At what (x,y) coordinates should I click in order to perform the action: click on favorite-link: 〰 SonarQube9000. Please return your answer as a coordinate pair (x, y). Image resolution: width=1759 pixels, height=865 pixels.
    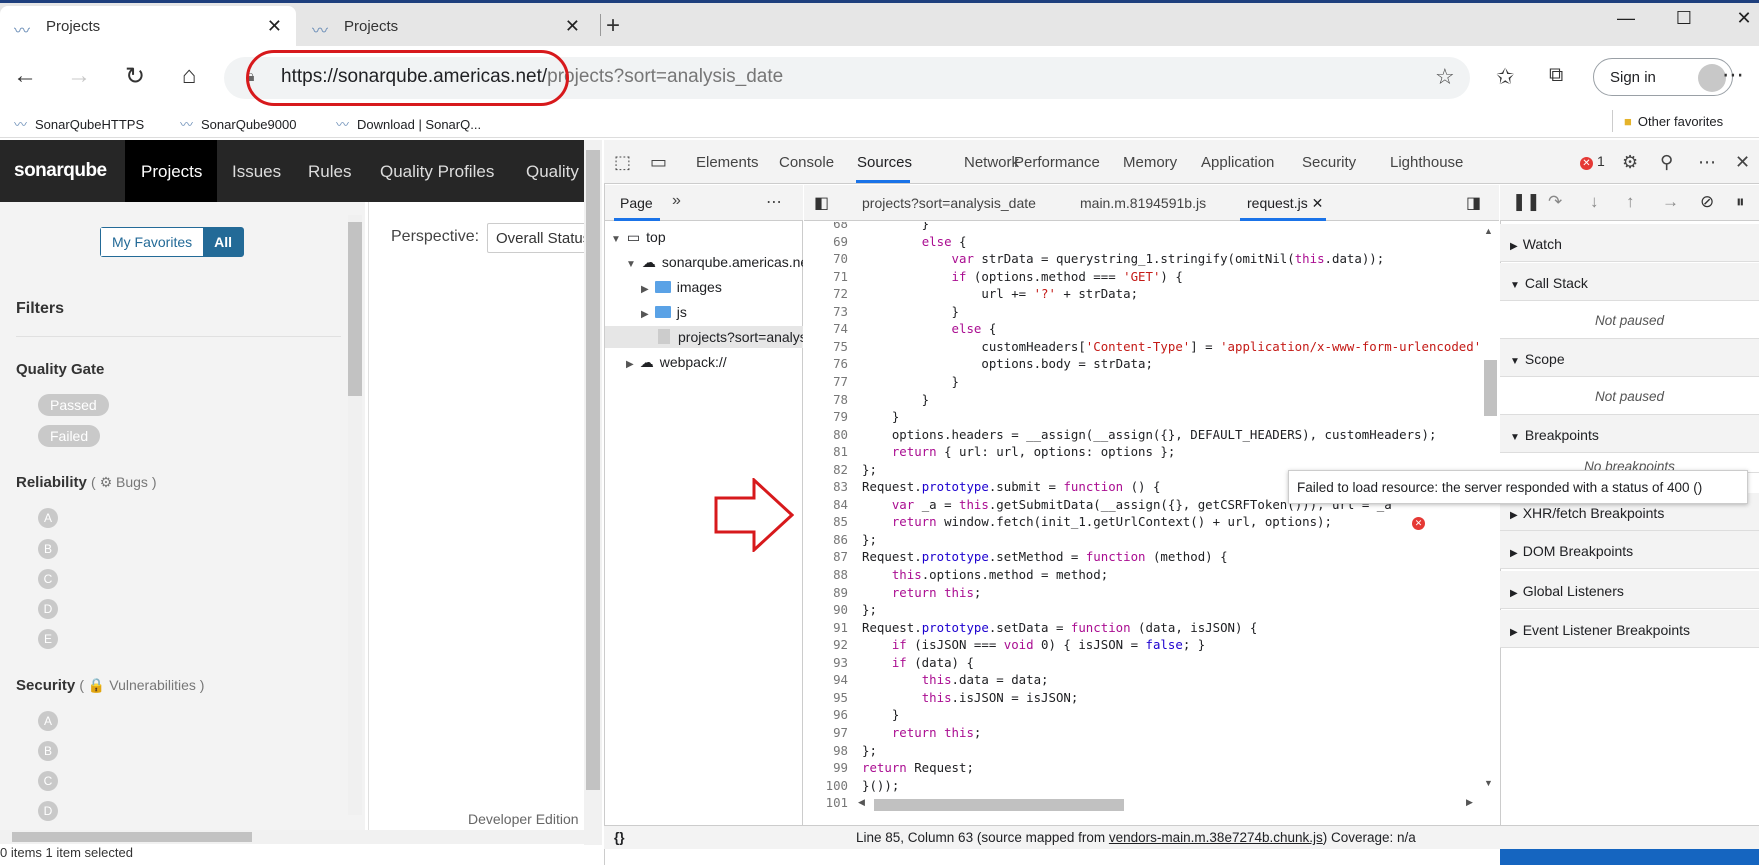
    Looking at the image, I should click on (238, 123).